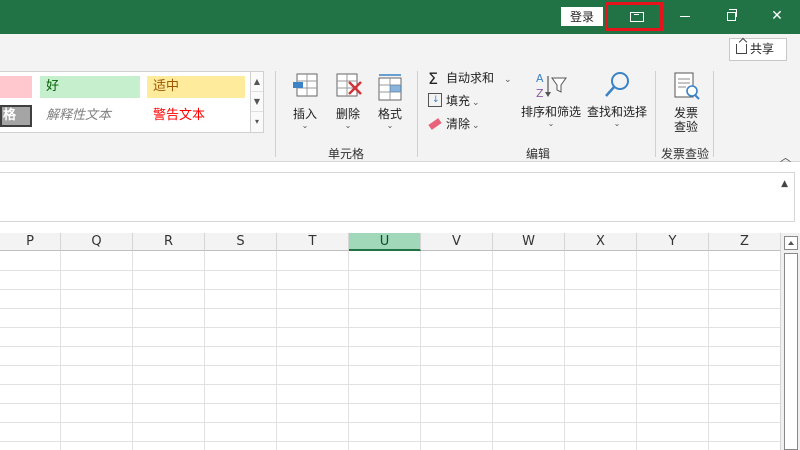 The image size is (800, 450). I want to click on invoice-check-line2: 查验, so click(685, 127).